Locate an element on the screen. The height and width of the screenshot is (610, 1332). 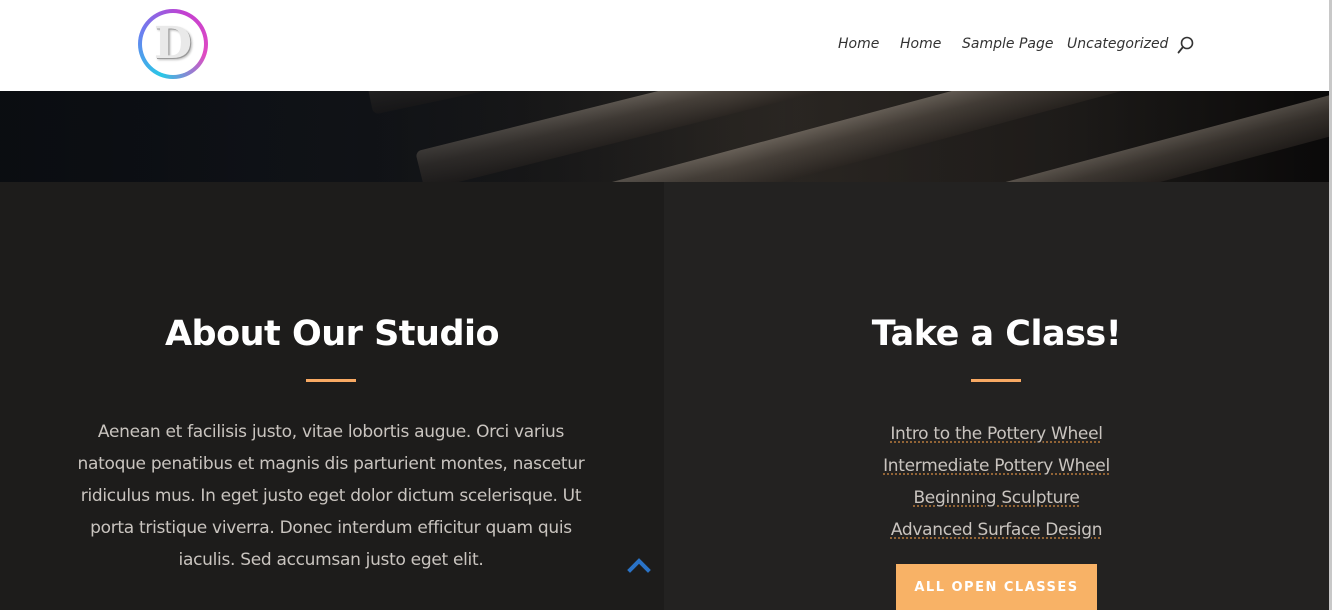
search-icon is located at coordinates (1186, 45).